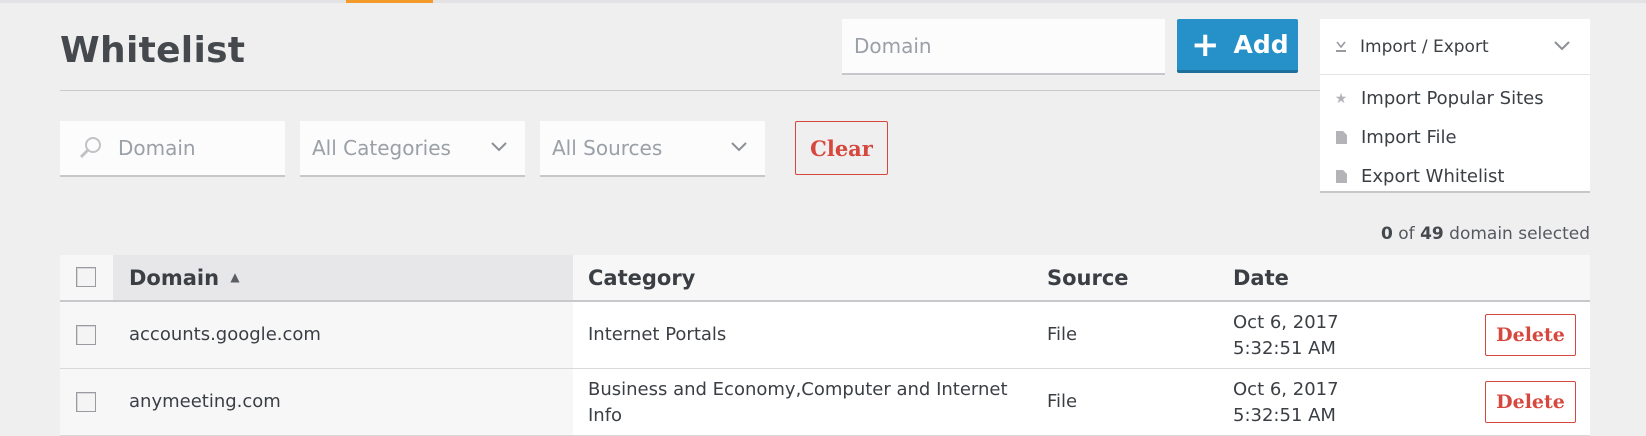  I want to click on select-all-checkbox, so click(86, 277).